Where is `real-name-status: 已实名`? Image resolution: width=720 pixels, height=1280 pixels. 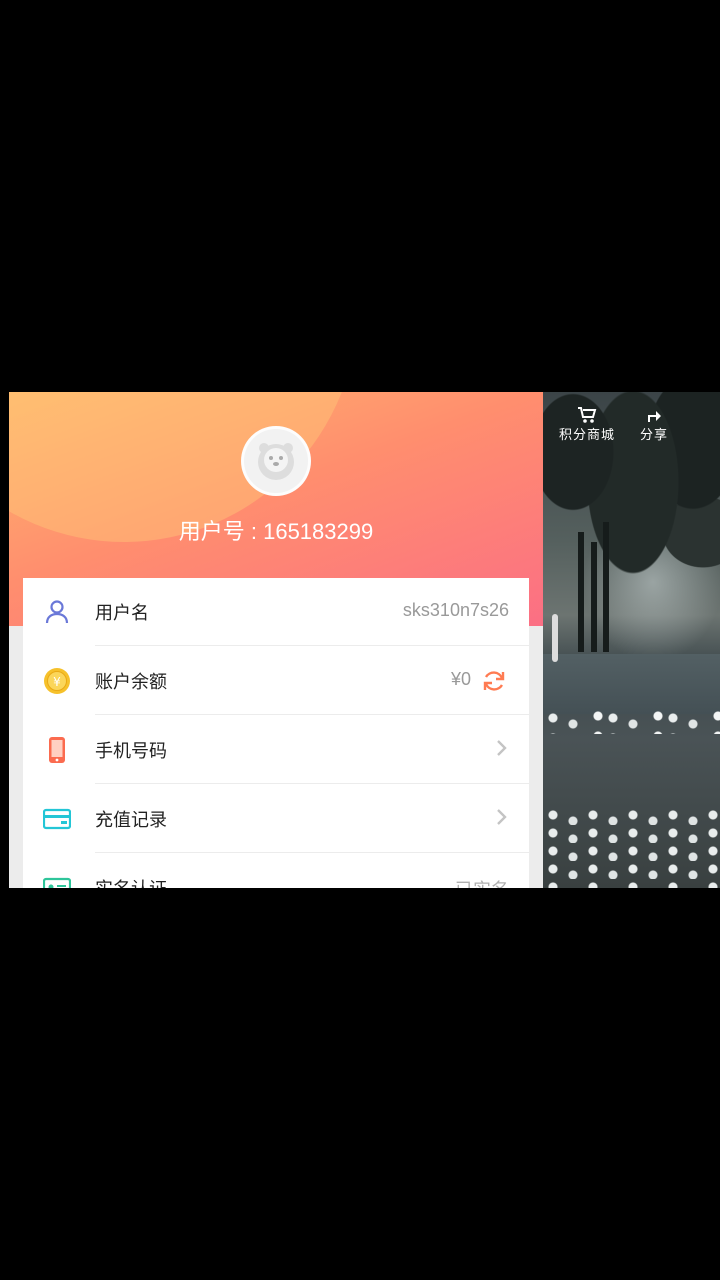 real-name-status: 已实名 is located at coordinates (482, 882).